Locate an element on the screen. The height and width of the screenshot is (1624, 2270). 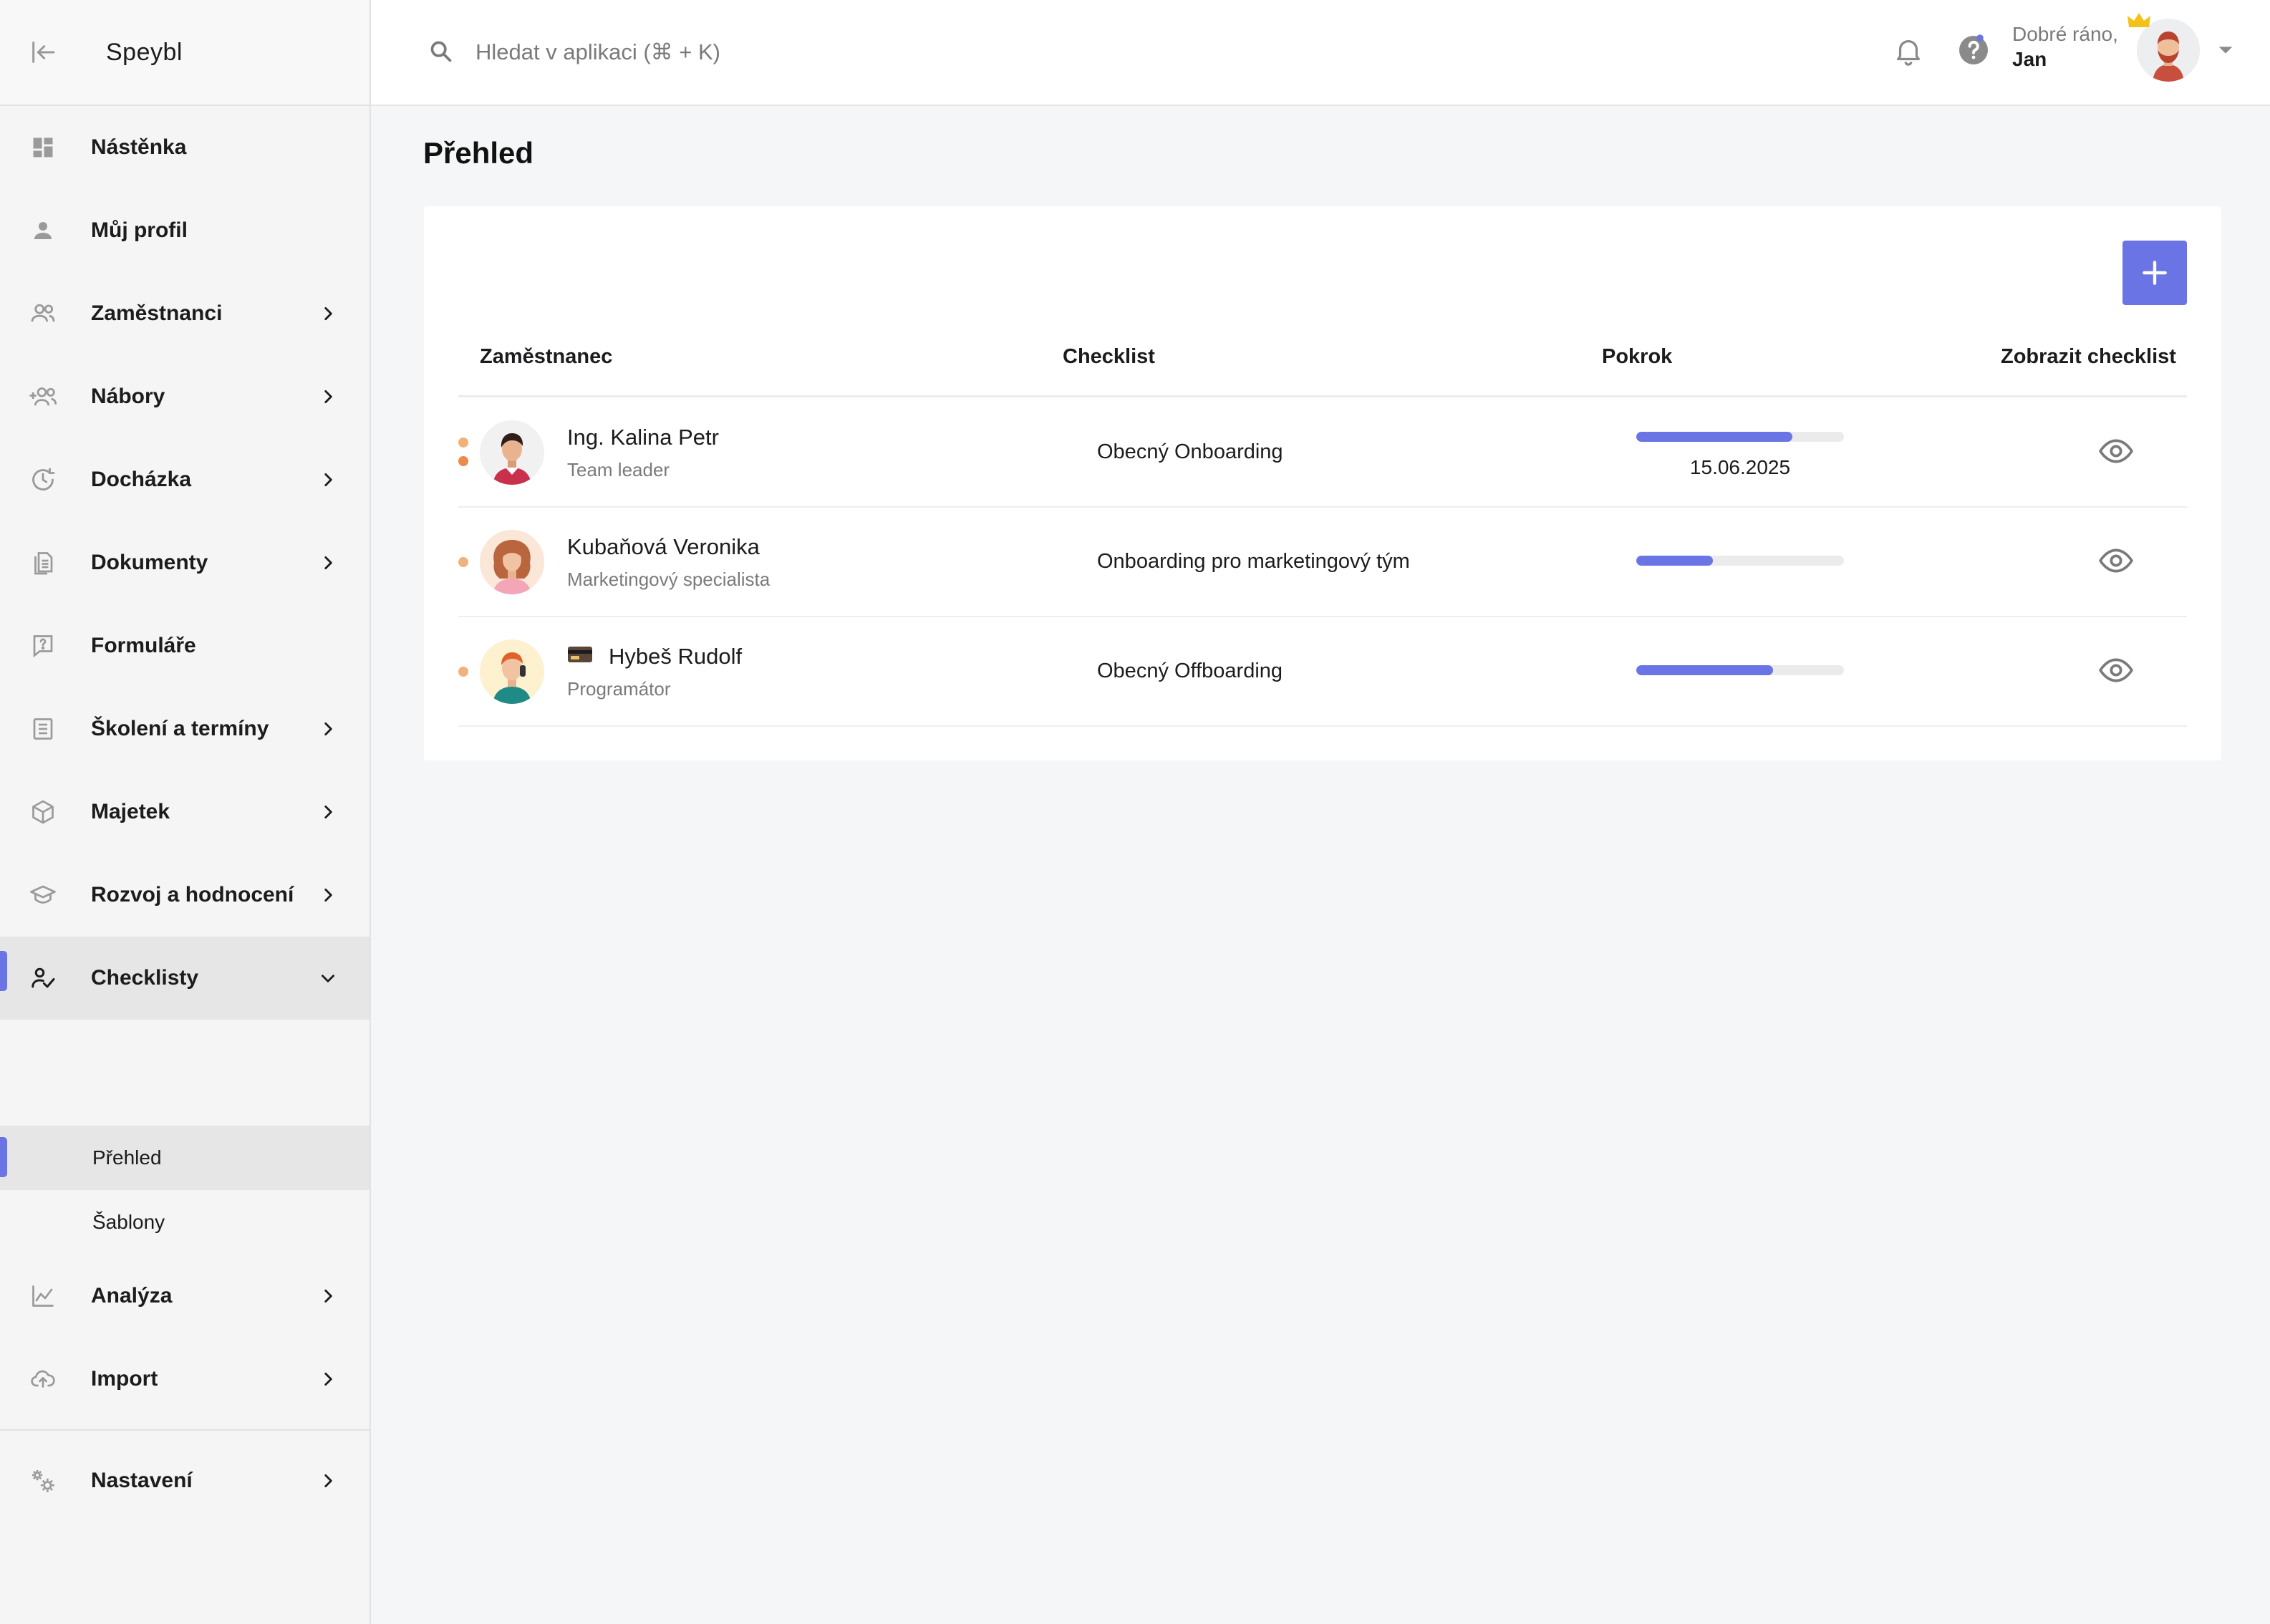
checklist-name: Obecný Onboarding is located at coordinates (1190, 451).